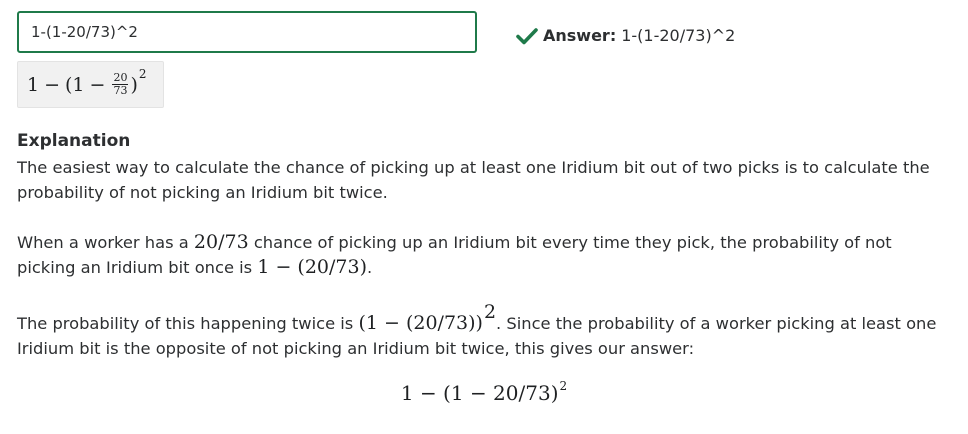 This screenshot has height=434, width=968. I want to click on p3-math-exponent: 2, so click(490, 312).